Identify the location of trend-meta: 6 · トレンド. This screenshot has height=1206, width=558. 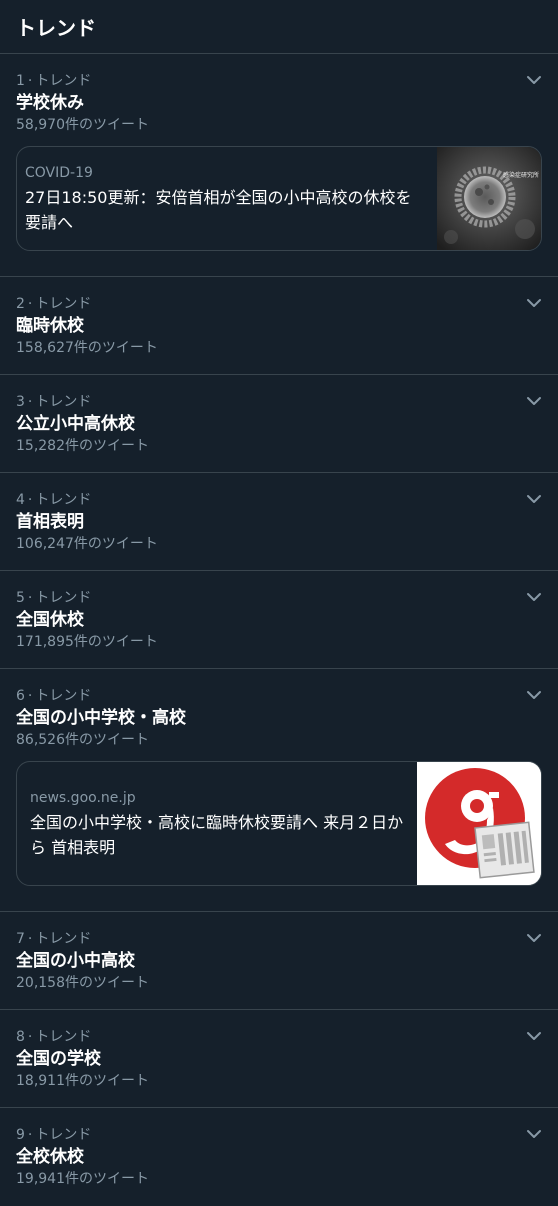
(54, 696).